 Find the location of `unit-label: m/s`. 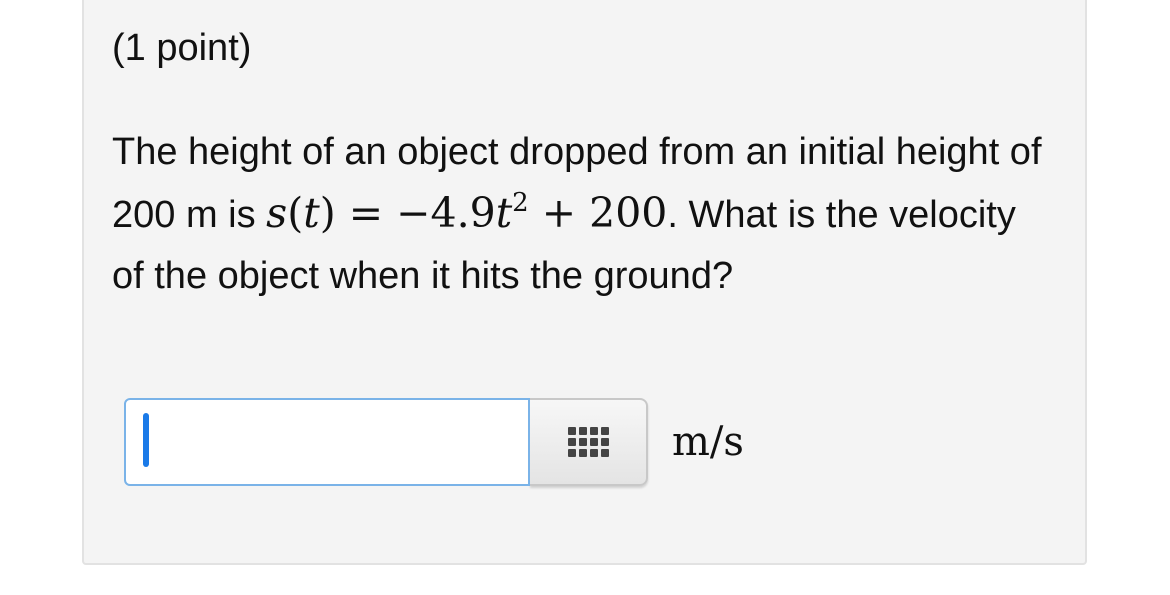

unit-label: m/s is located at coordinates (708, 442).